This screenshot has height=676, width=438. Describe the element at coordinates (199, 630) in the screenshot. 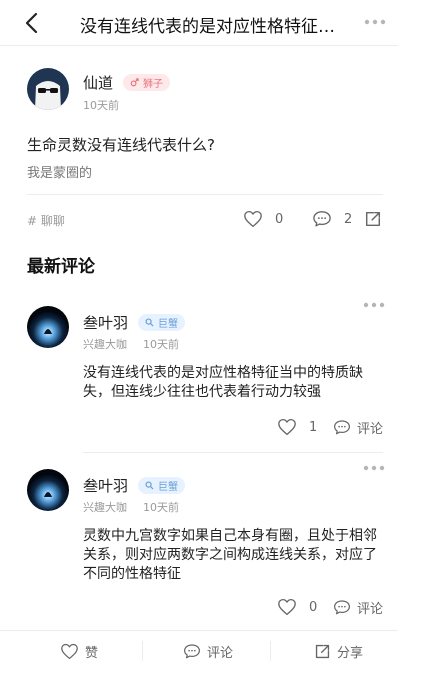

I see `bottom-bar-divider` at that location.